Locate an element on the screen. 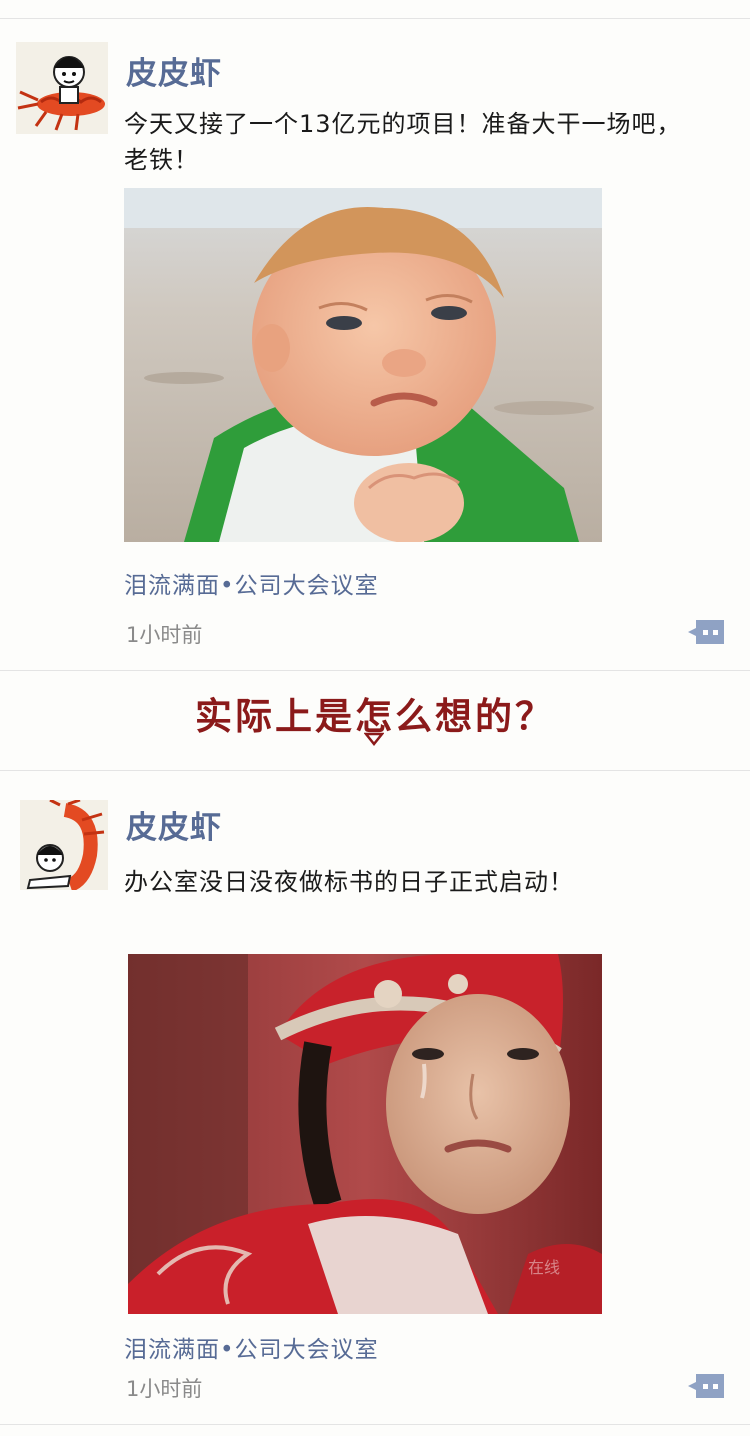  bottom-divider is located at coordinates (375, 1424).